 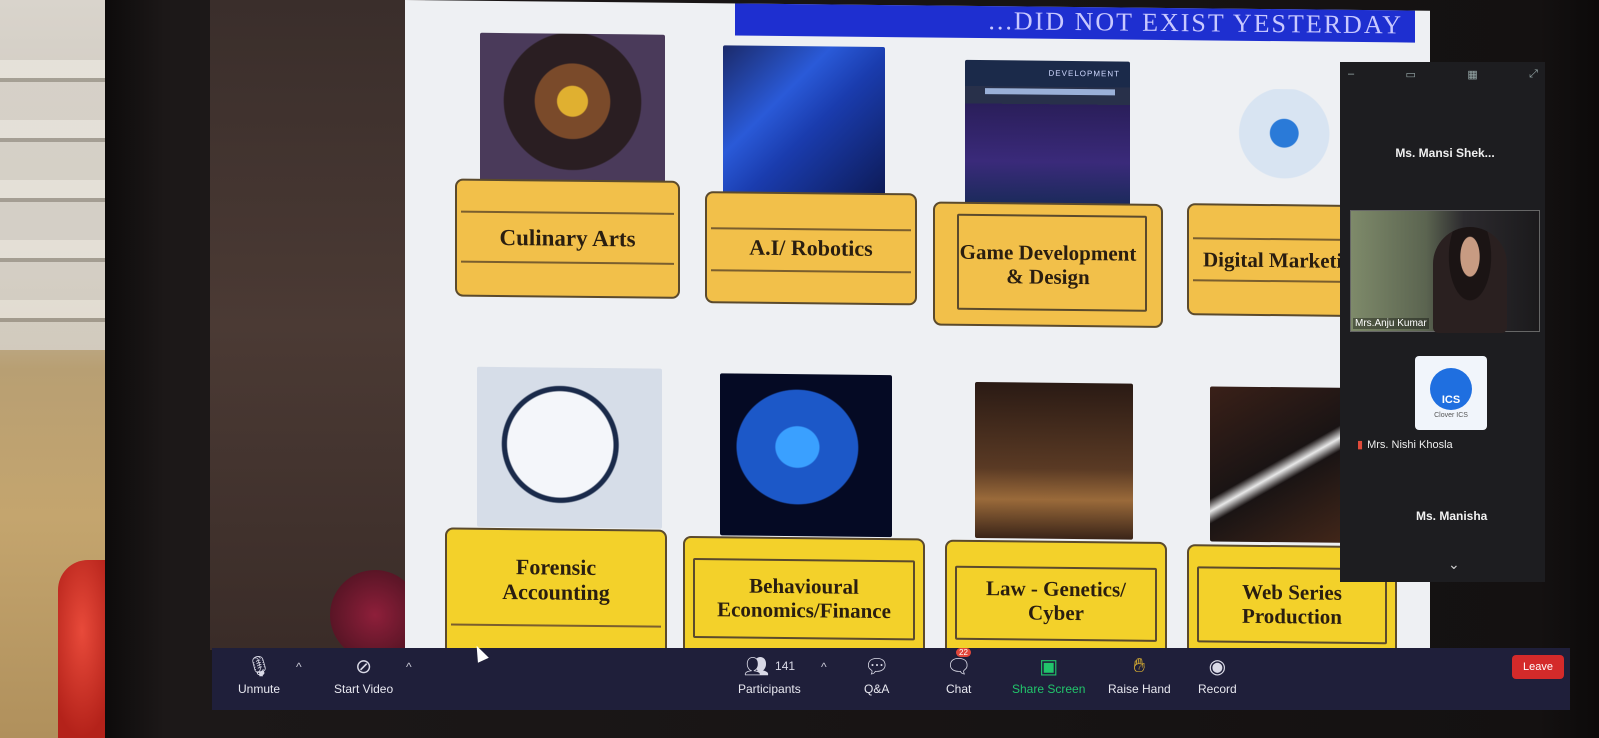 I want to click on forensic-label: Forensic Accounting, so click(x=556, y=592).